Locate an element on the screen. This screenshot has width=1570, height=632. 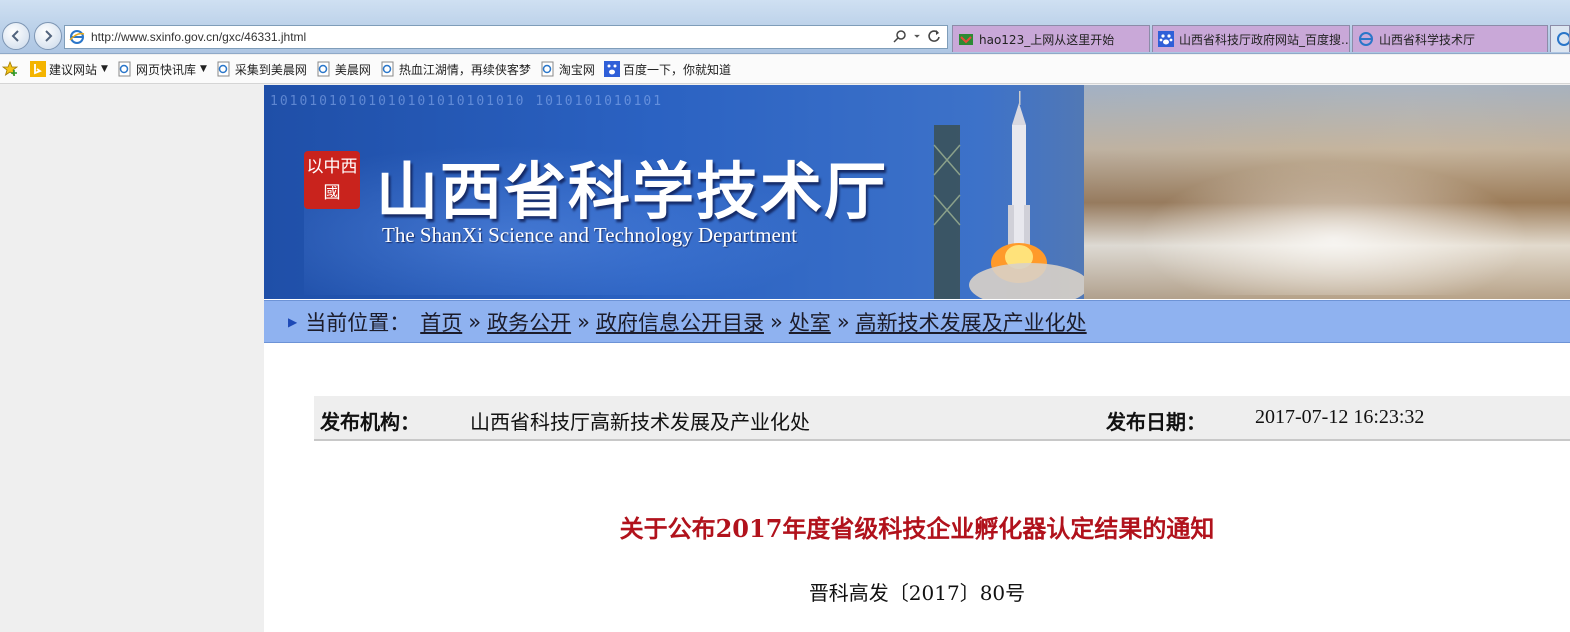
rocket-launch-image is located at coordinates (1008, 195).